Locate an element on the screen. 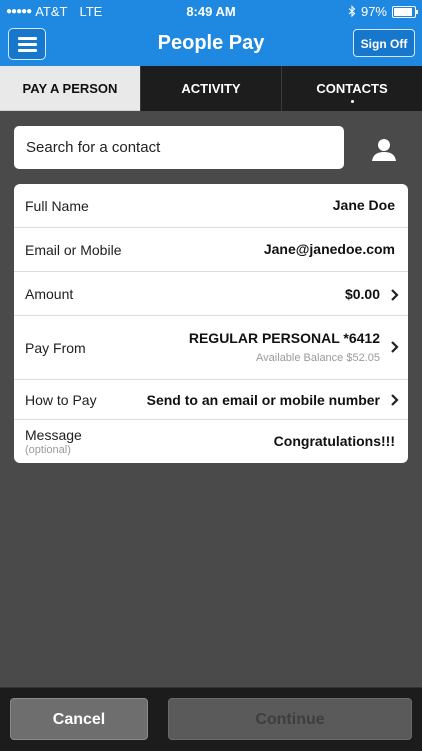  cancel-button: Cancel is located at coordinates (79, 719).